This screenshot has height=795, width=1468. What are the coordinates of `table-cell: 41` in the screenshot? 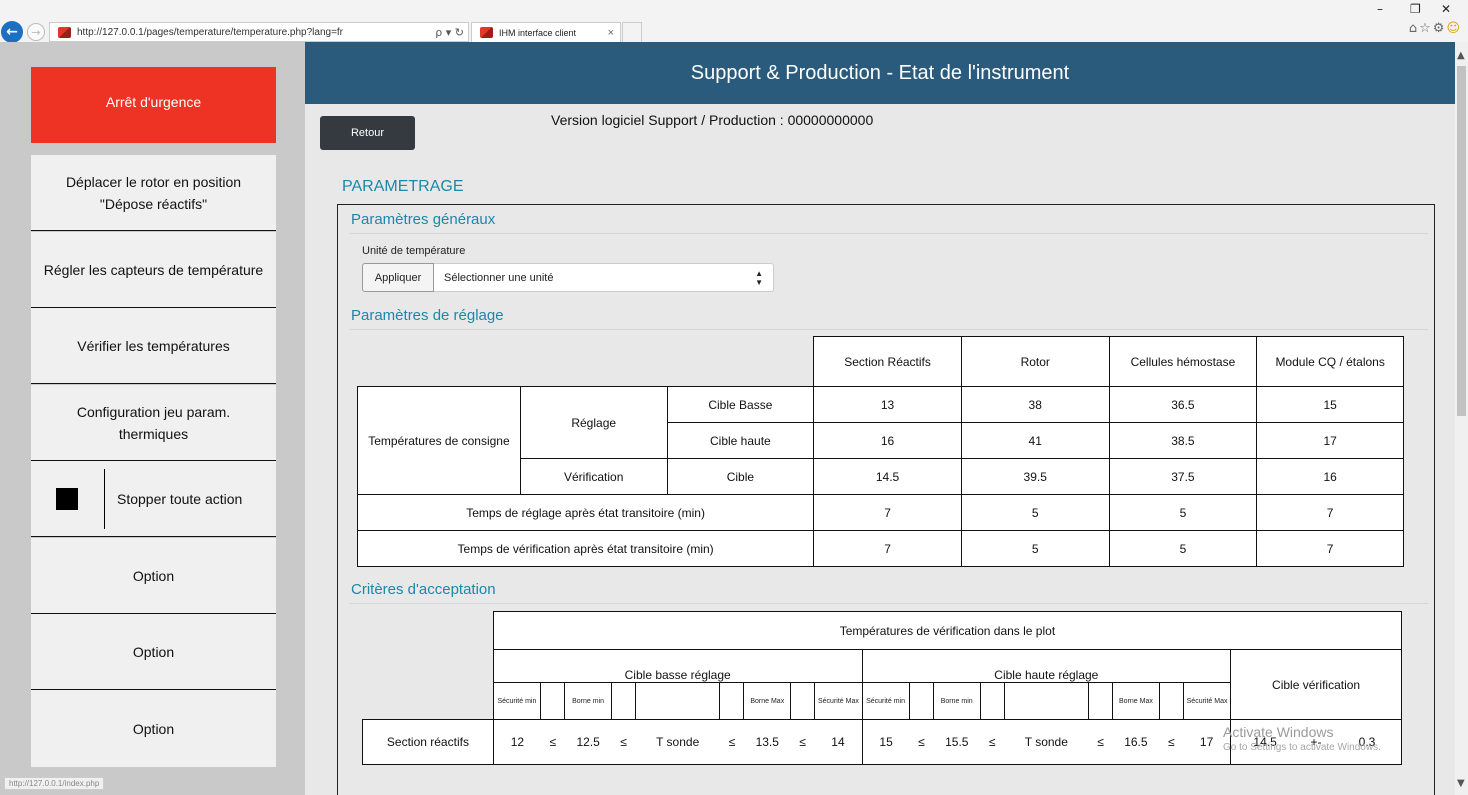 It's located at (1035, 440).